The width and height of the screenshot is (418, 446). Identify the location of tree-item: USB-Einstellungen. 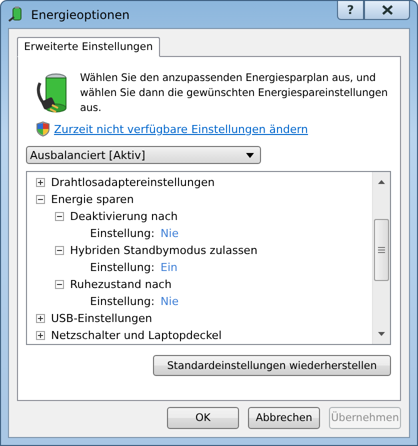
(101, 318).